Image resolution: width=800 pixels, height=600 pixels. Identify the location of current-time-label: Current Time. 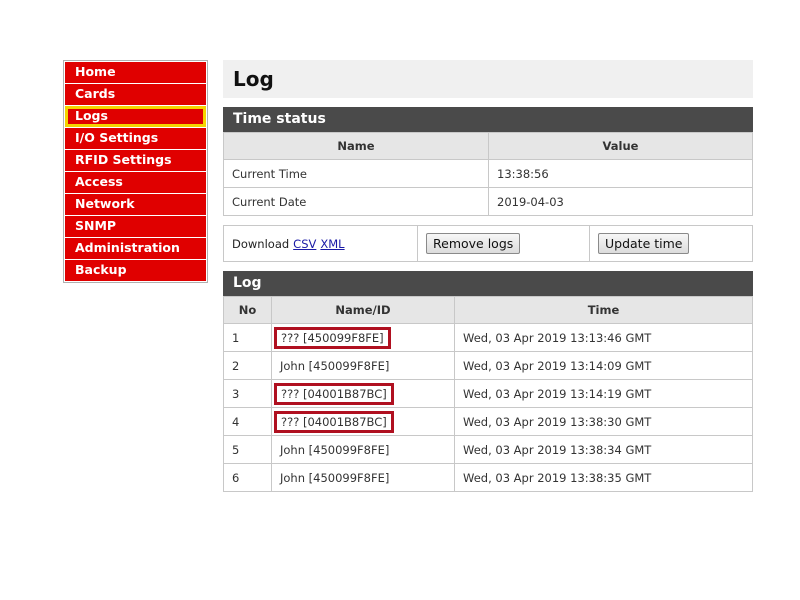
(356, 173).